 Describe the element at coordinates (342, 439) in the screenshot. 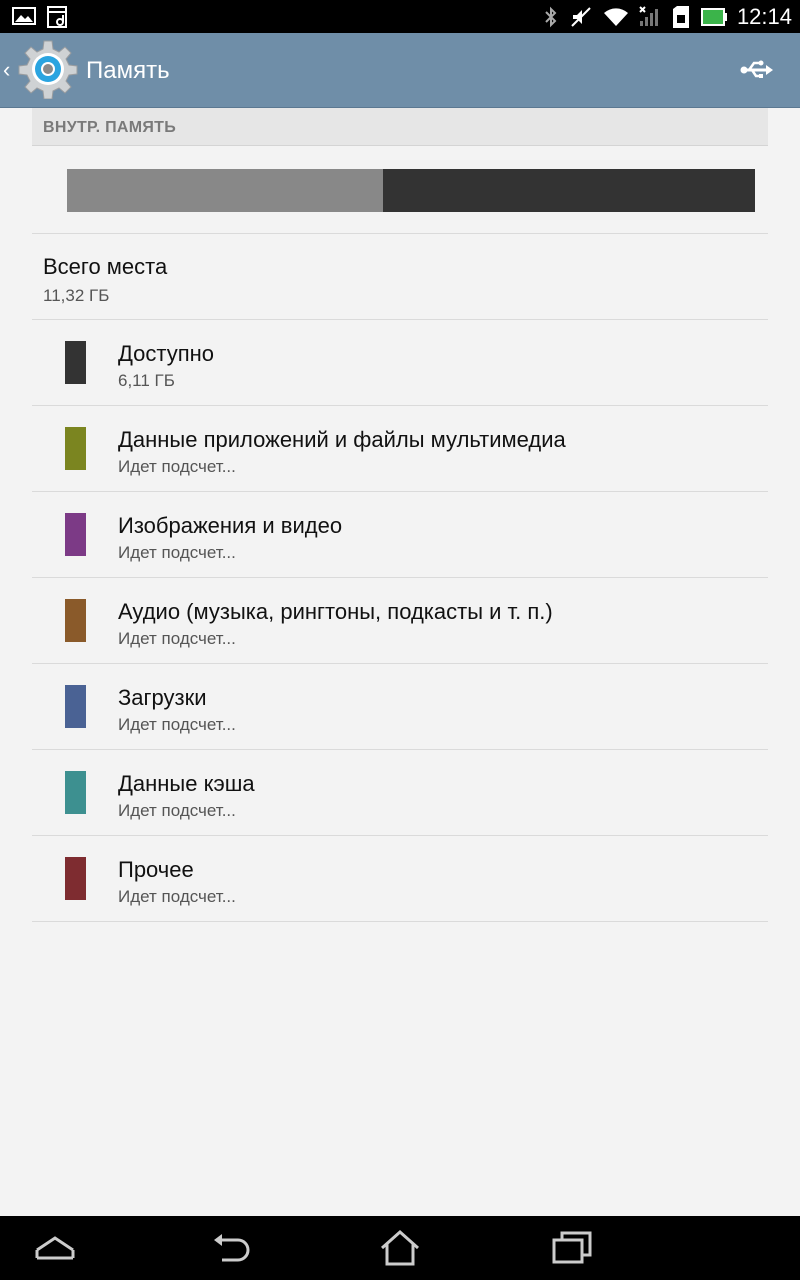

I see `storage-item-label: Данные приложений и файлы мультимедиа` at that location.